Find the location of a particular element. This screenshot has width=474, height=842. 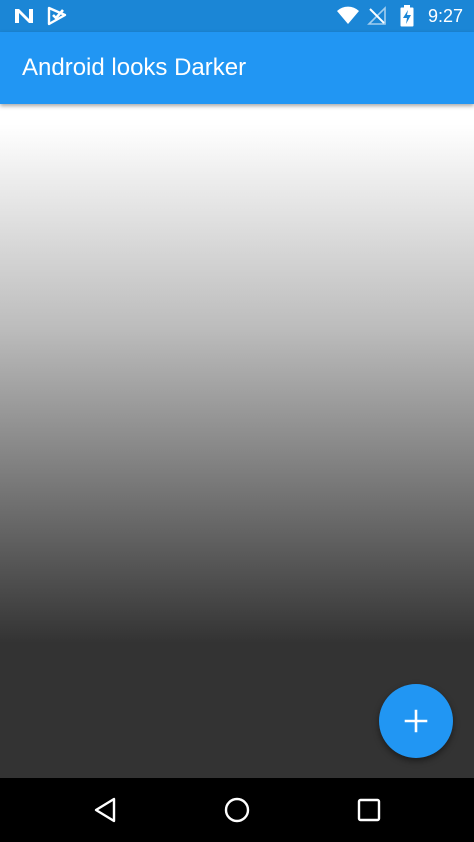

battery-charging-icon is located at coordinates (407, 16).